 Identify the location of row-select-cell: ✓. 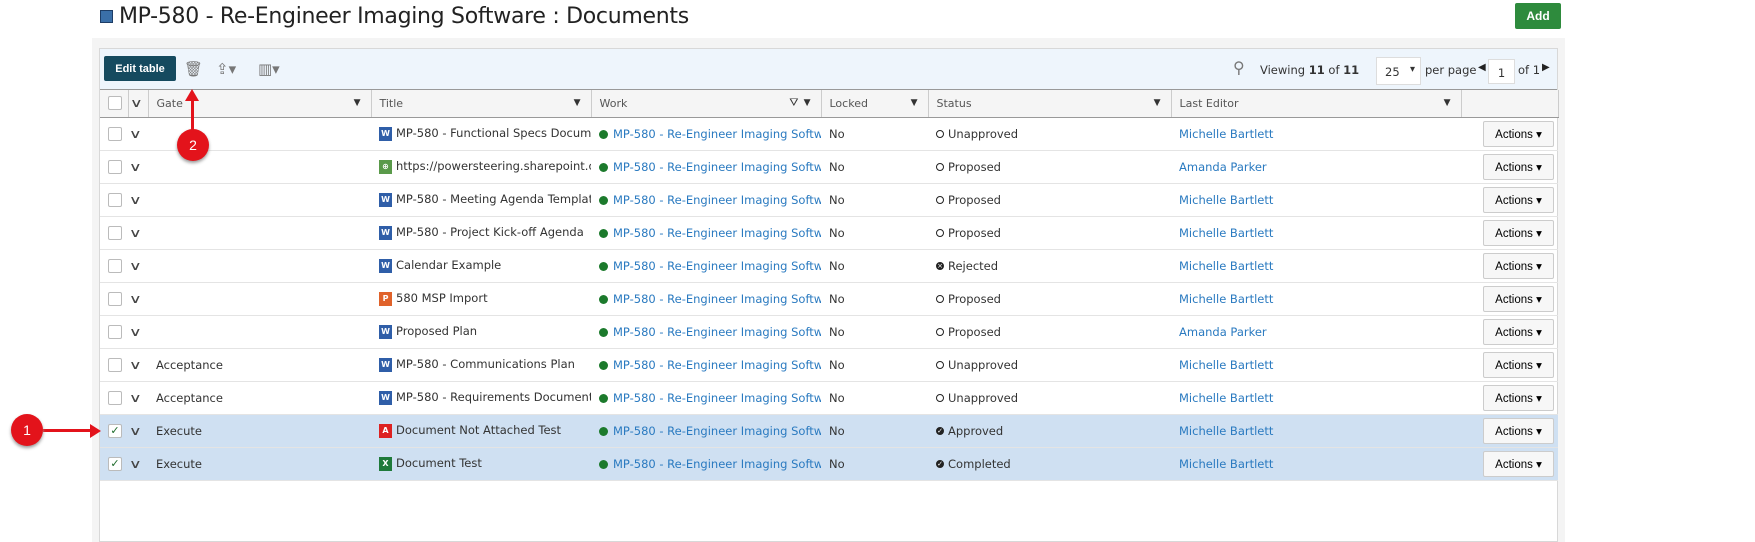
(114, 464).